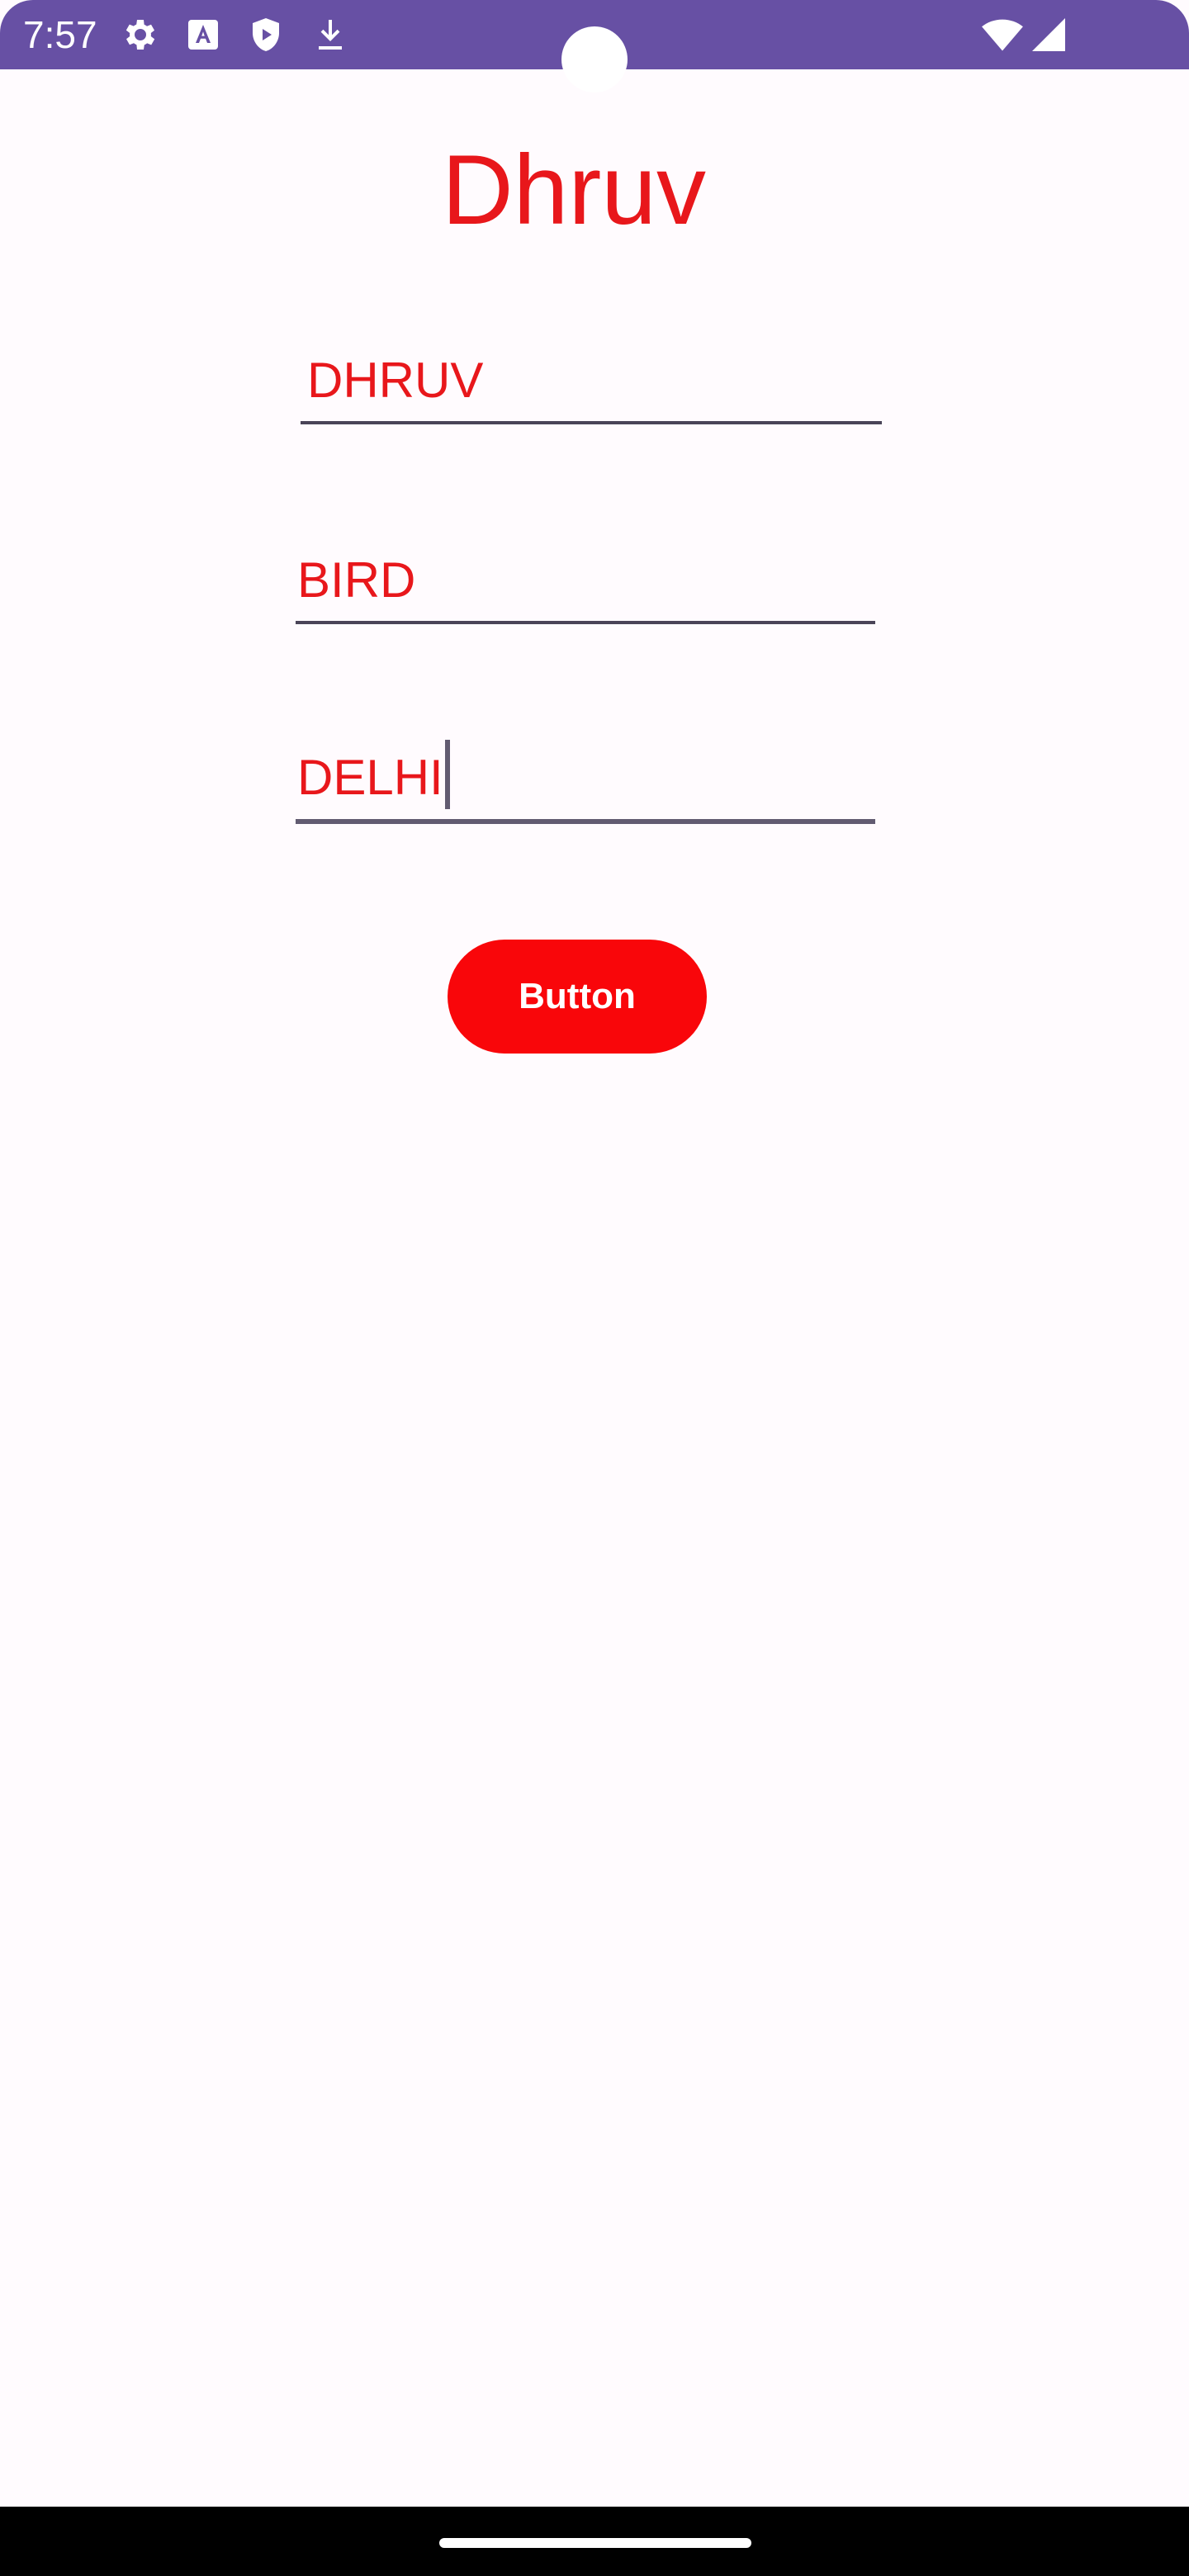  I want to click on text-cursor, so click(447, 774).